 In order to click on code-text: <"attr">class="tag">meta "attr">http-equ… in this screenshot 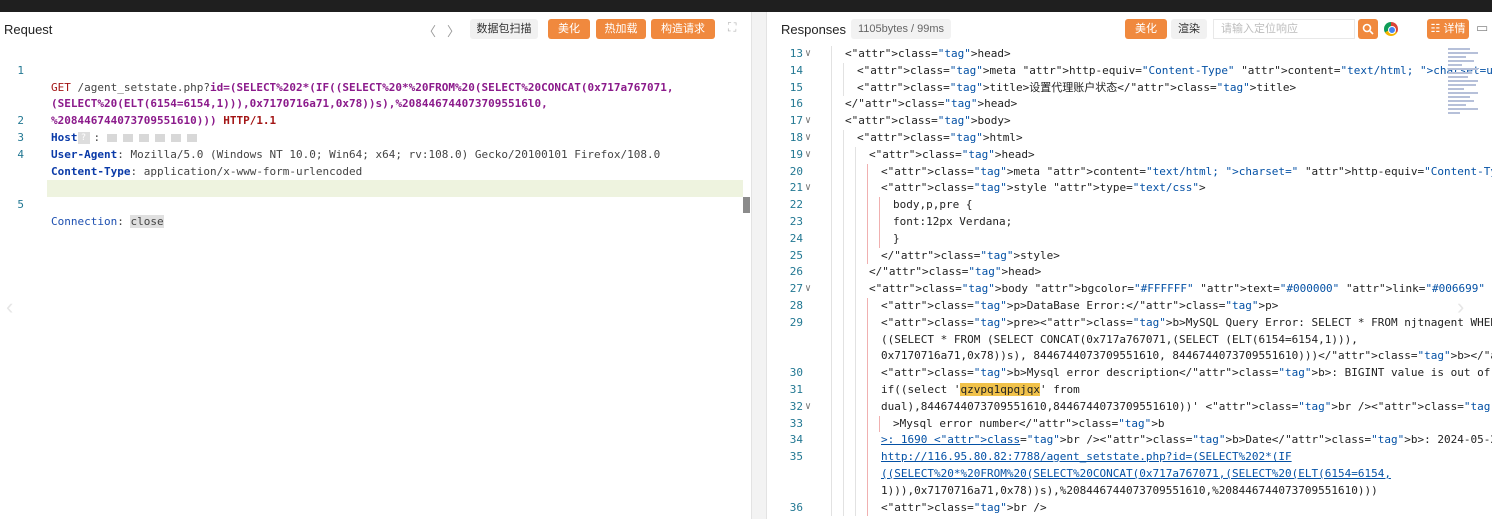, I will do `click(1174, 70)`.